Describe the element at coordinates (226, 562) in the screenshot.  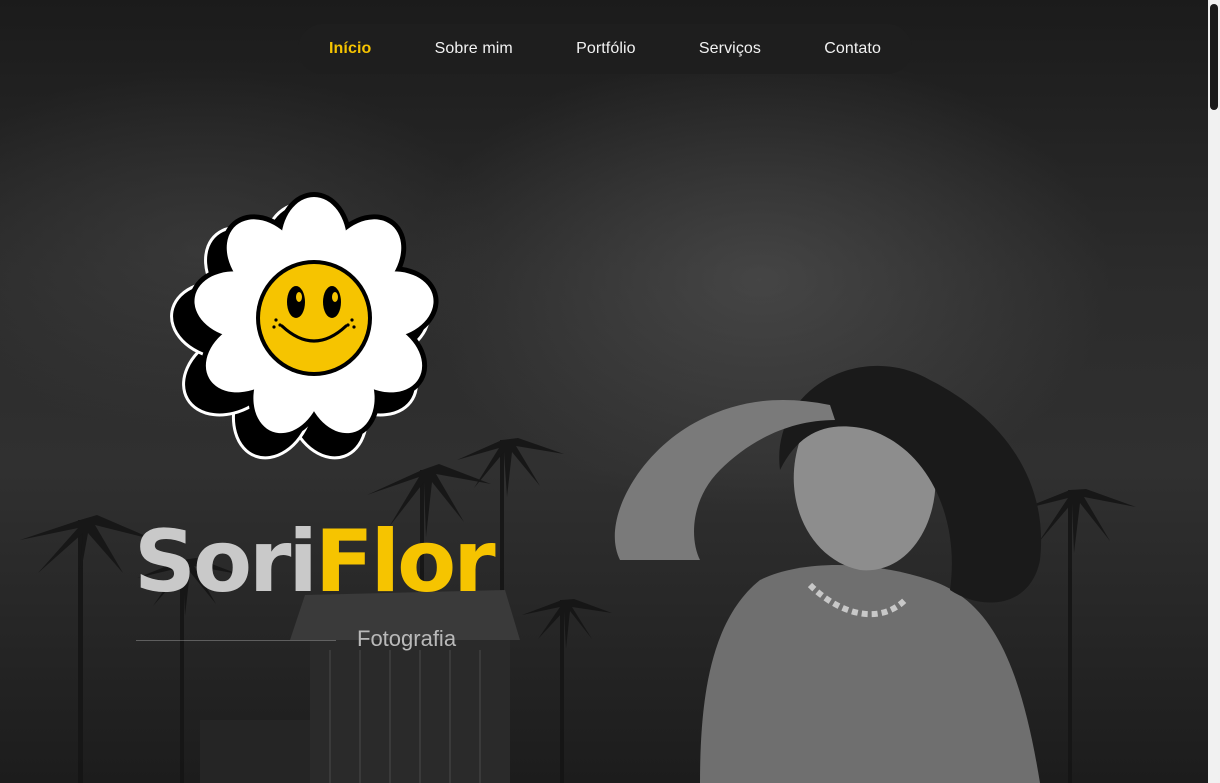
I see `brand-wordmark-part1: Sori` at that location.